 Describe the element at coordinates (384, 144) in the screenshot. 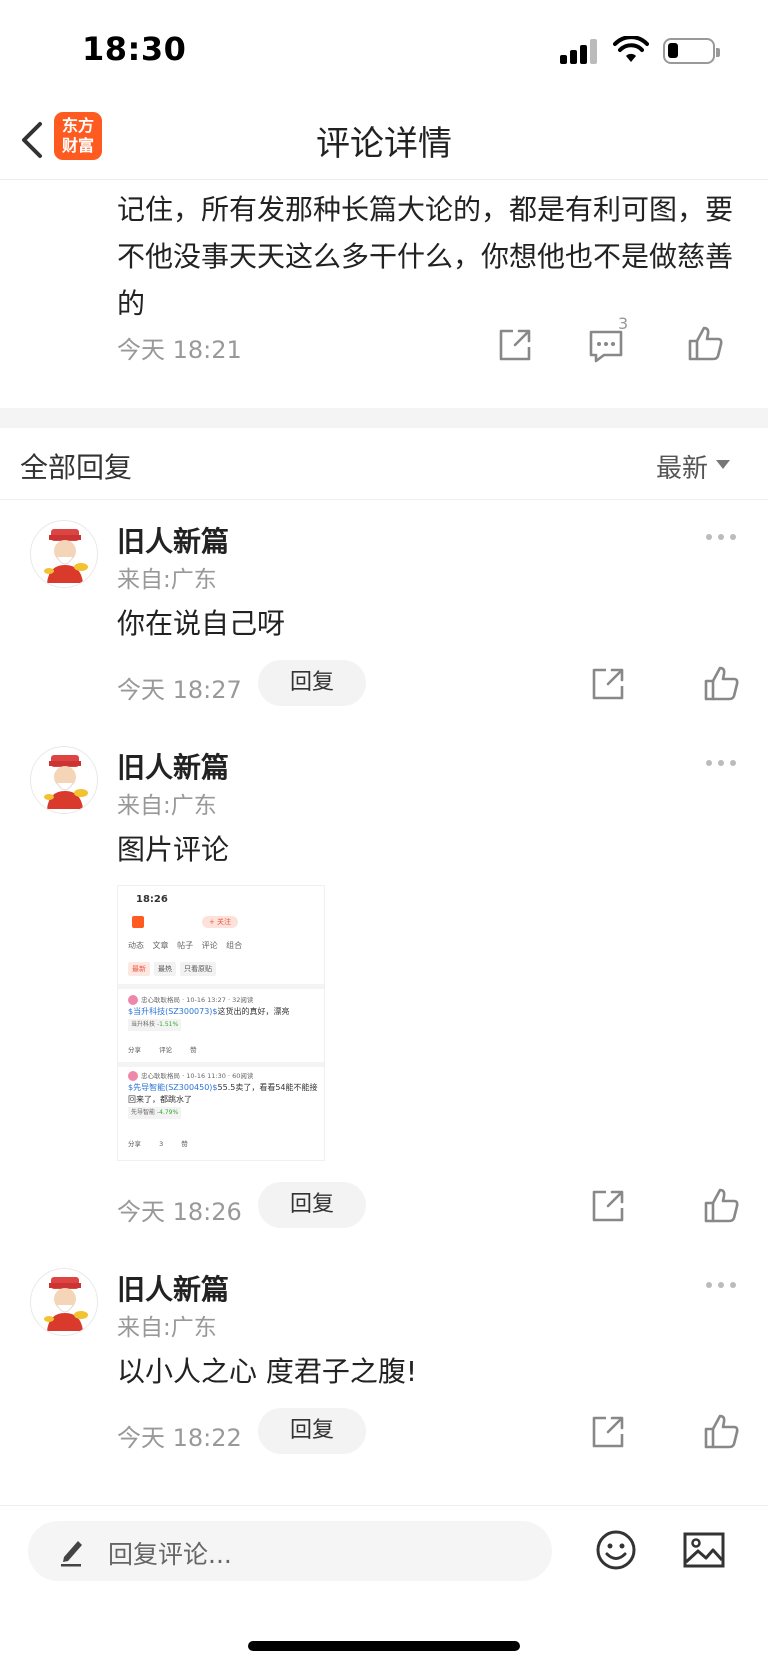

I see `page-title: 评论详情` at that location.